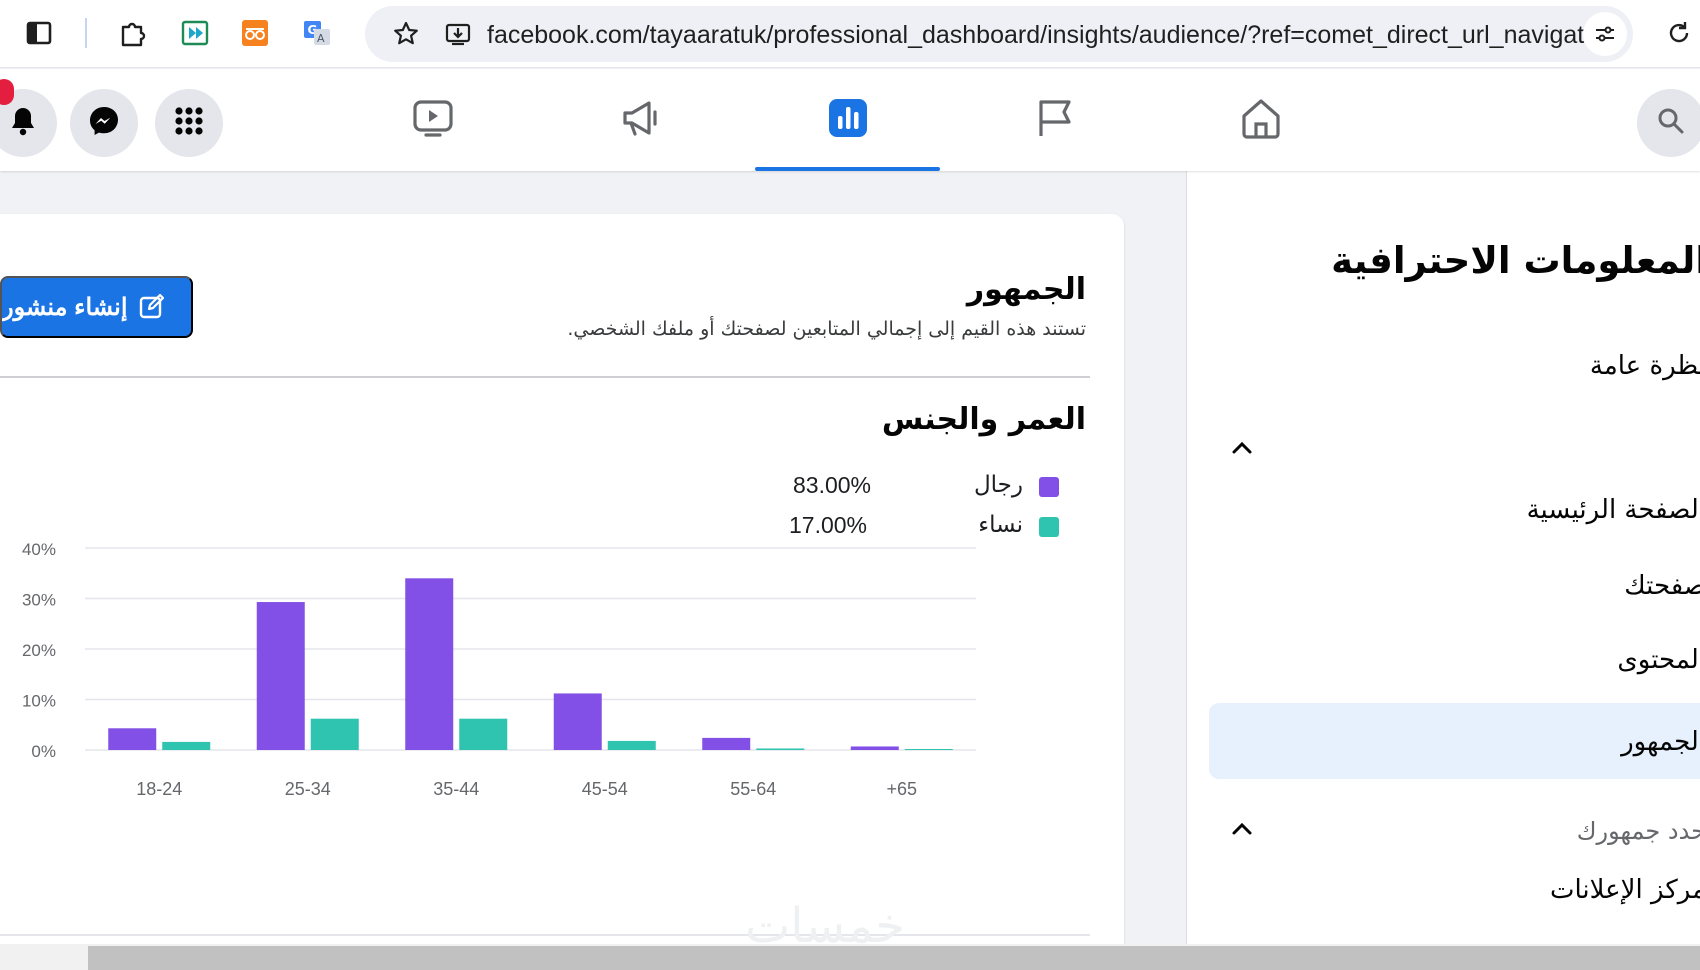  I want to click on menu-button, so click(189, 123).